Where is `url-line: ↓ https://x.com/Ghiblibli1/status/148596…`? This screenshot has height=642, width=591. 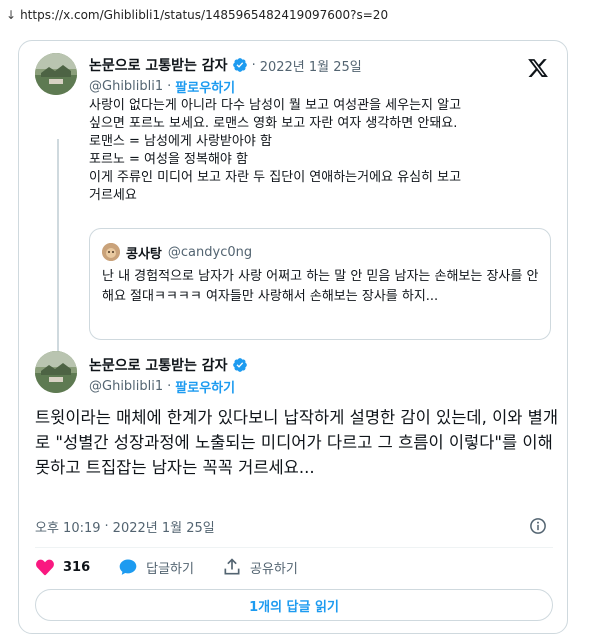 url-line: ↓ https://x.com/Ghiblibli1/status/148596… is located at coordinates (197, 15).